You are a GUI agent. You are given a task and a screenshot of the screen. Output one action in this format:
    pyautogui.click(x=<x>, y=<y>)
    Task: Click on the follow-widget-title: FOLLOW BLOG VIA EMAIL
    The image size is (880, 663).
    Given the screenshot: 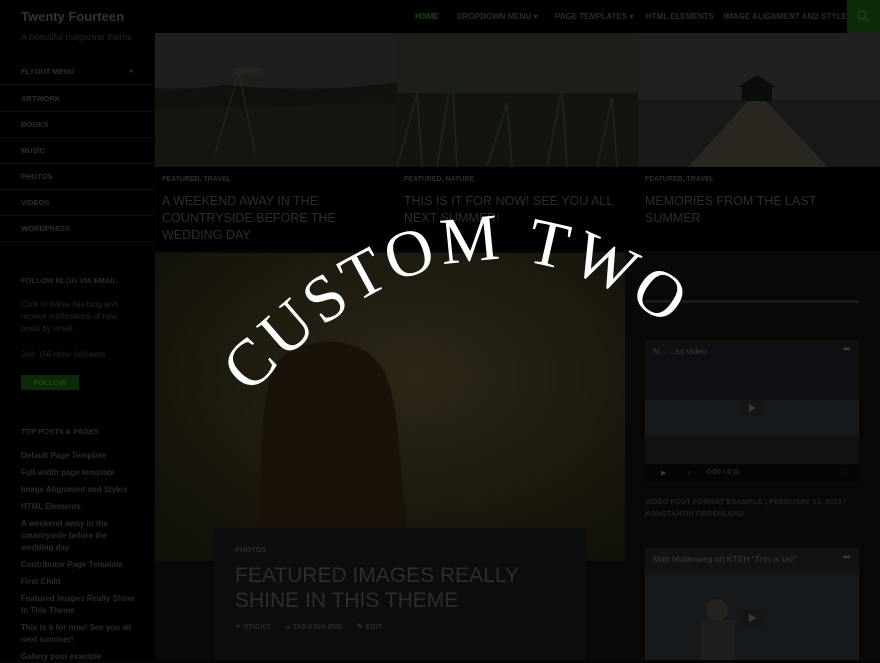 What is the action you would take?
    pyautogui.click(x=69, y=280)
    